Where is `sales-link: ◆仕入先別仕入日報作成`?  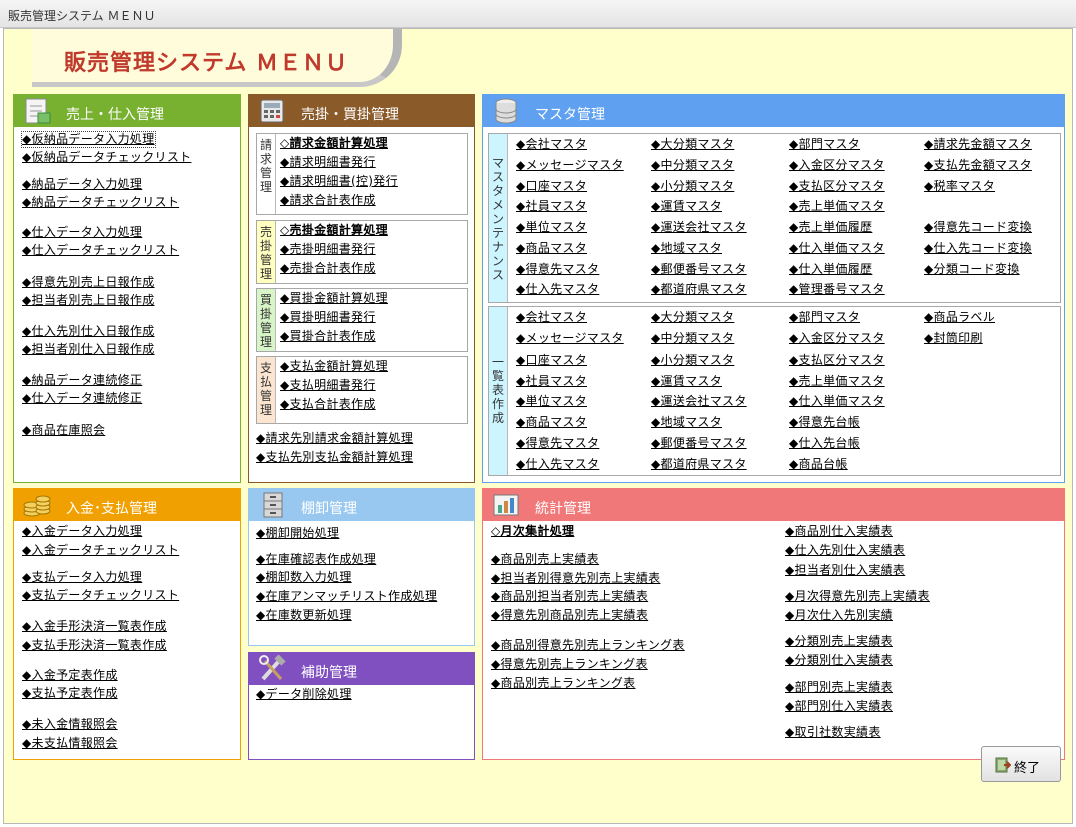
sales-link: ◆仕入先別仕入日報作成 is located at coordinates (88, 331).